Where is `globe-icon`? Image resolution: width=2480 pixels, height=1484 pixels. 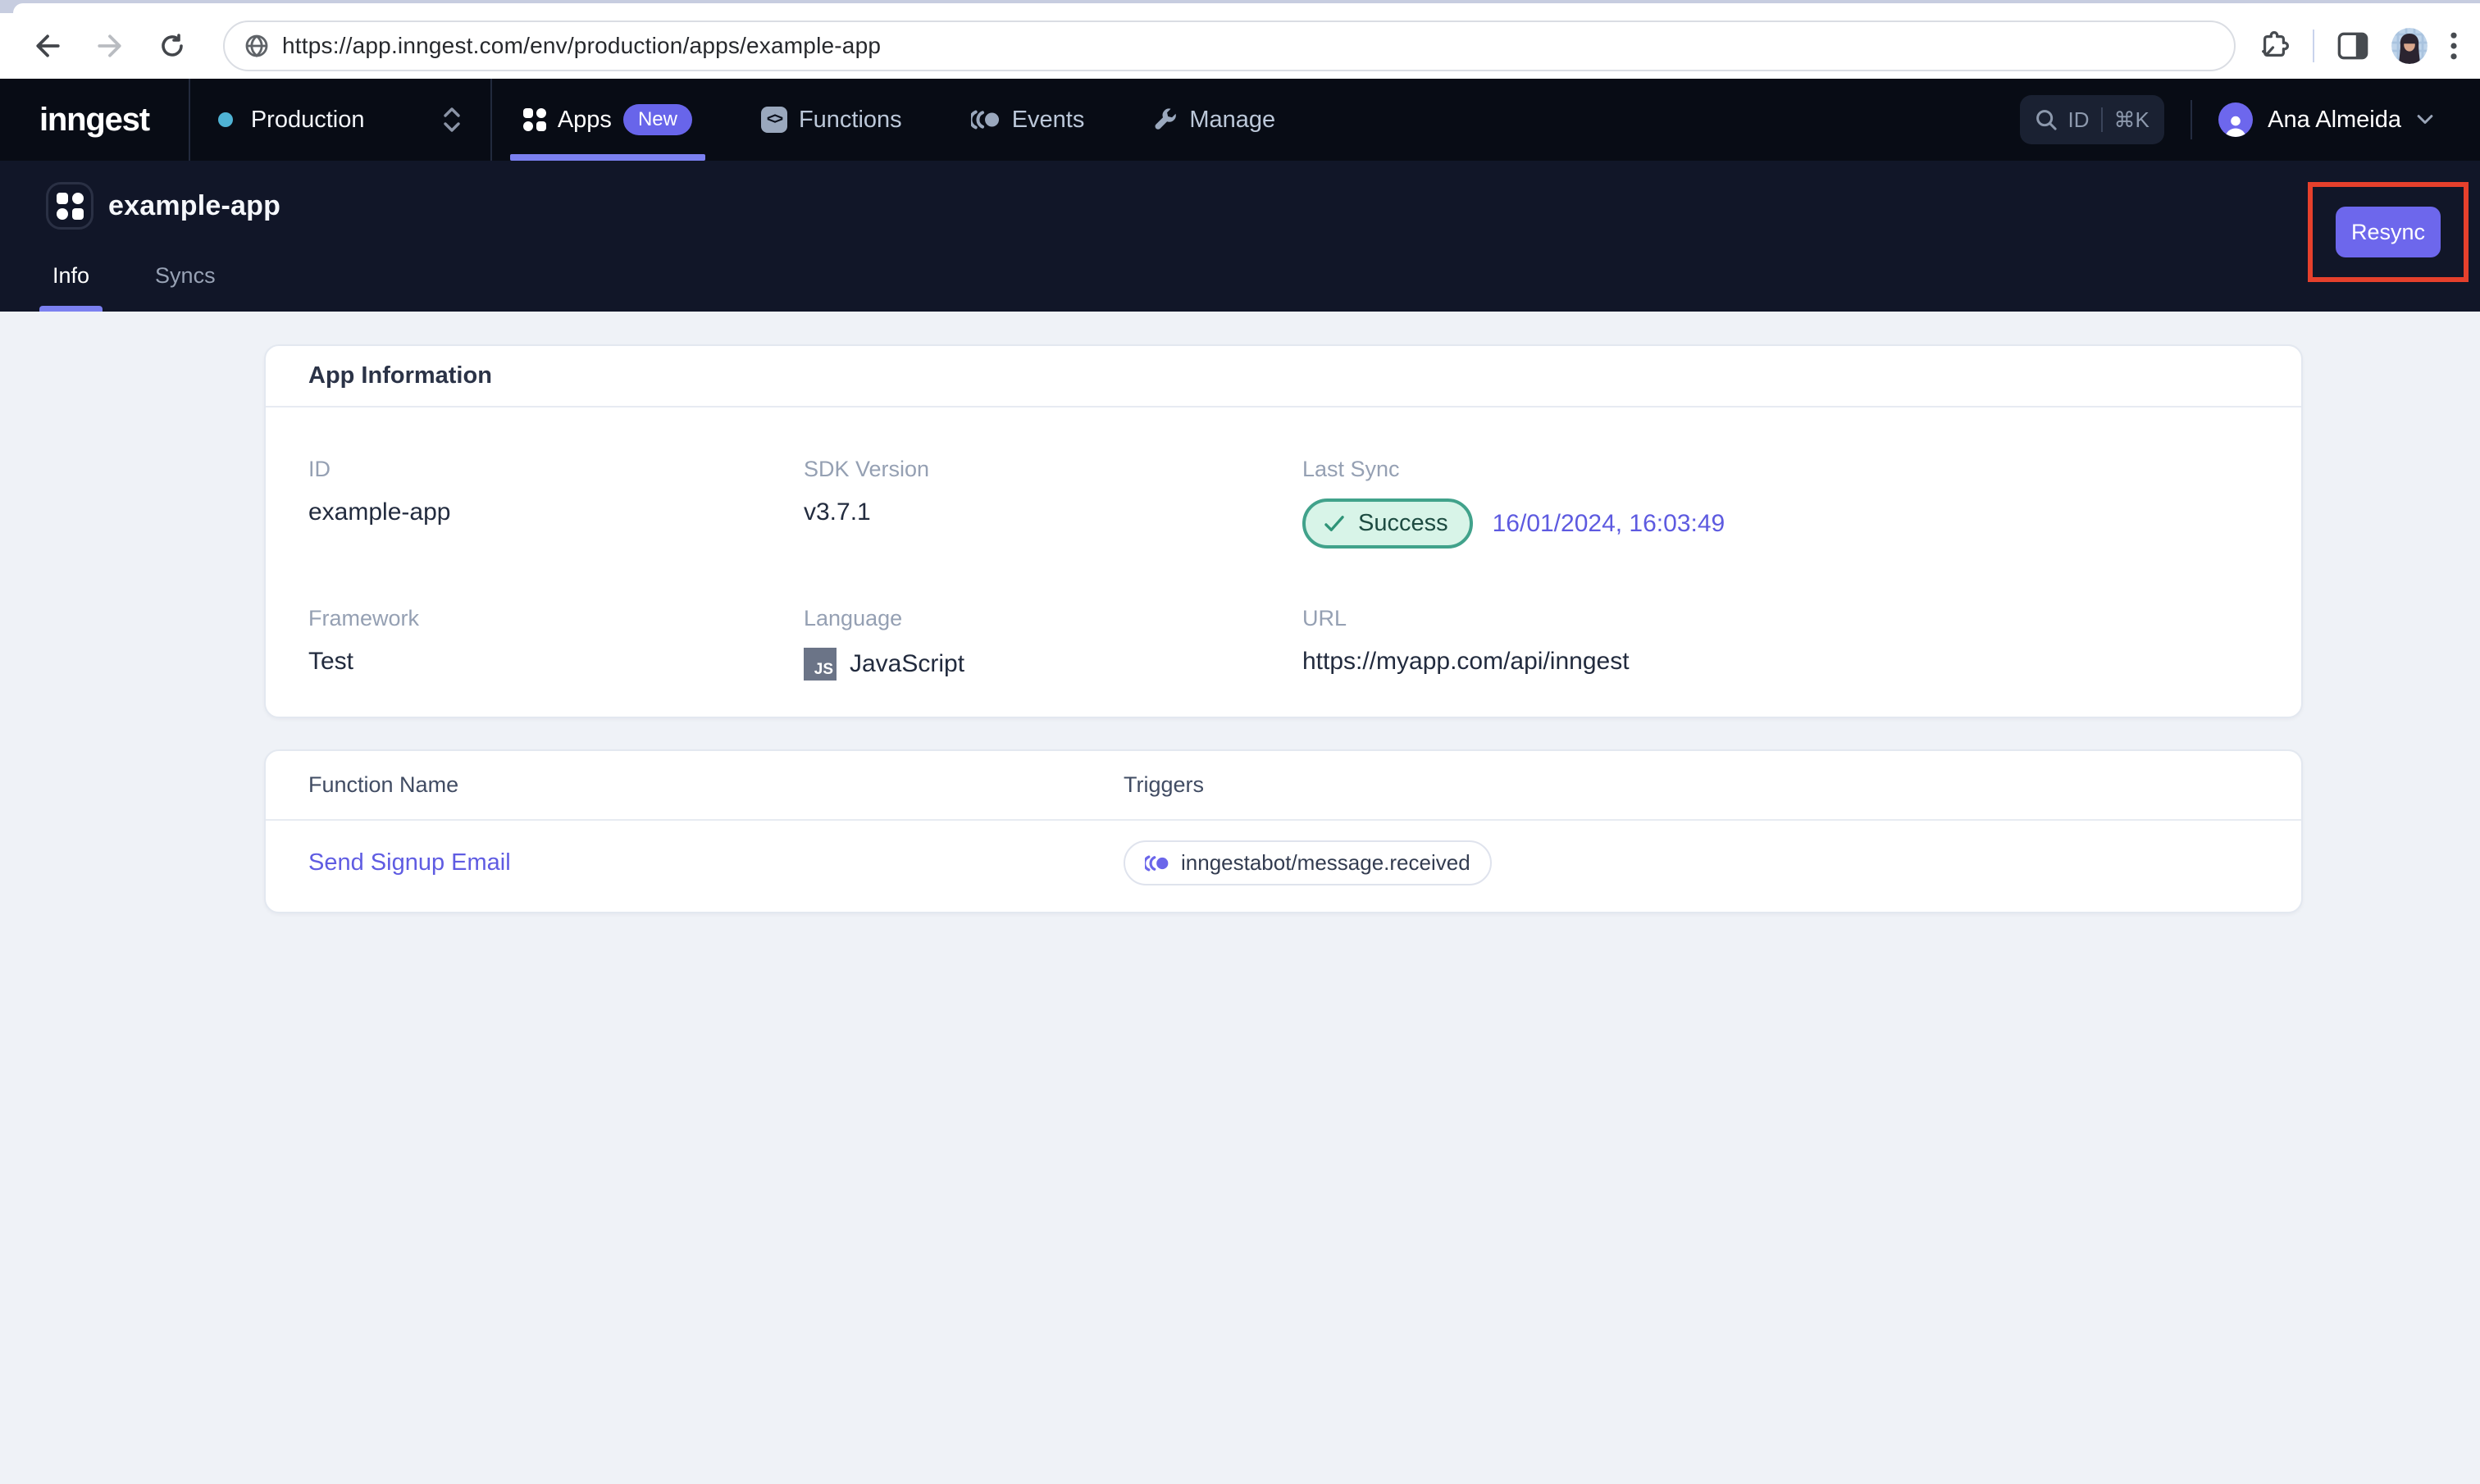 globe-icon is located at coordinates (256, 45).